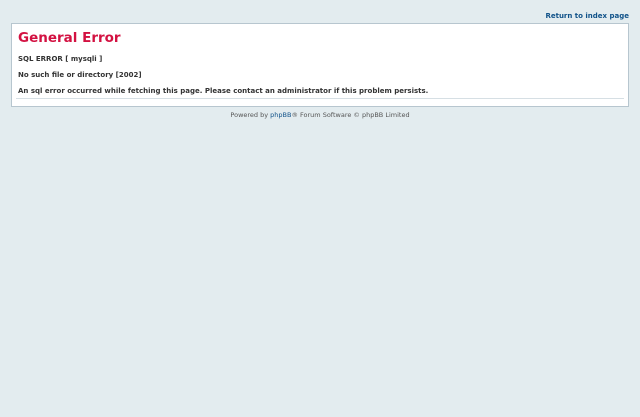 This screenshot has height=417, width=640. What do you see at coordinates (280, 115) in the screenshot?
I see `phpbb-link: phpBB` at bounding box center [280, 115].